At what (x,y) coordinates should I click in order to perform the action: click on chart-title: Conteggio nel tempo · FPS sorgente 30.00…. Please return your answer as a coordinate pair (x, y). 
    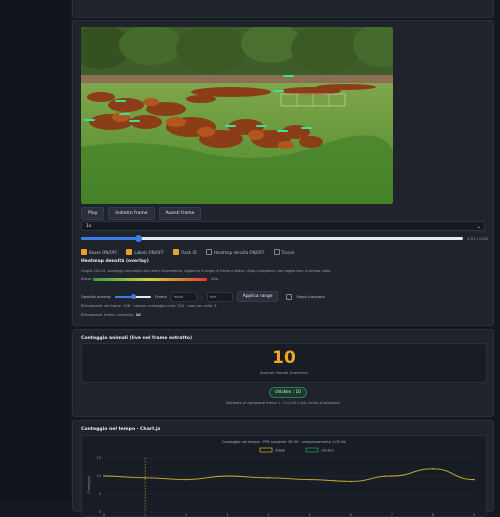
    Looking at the image, I should click on (284, 442).